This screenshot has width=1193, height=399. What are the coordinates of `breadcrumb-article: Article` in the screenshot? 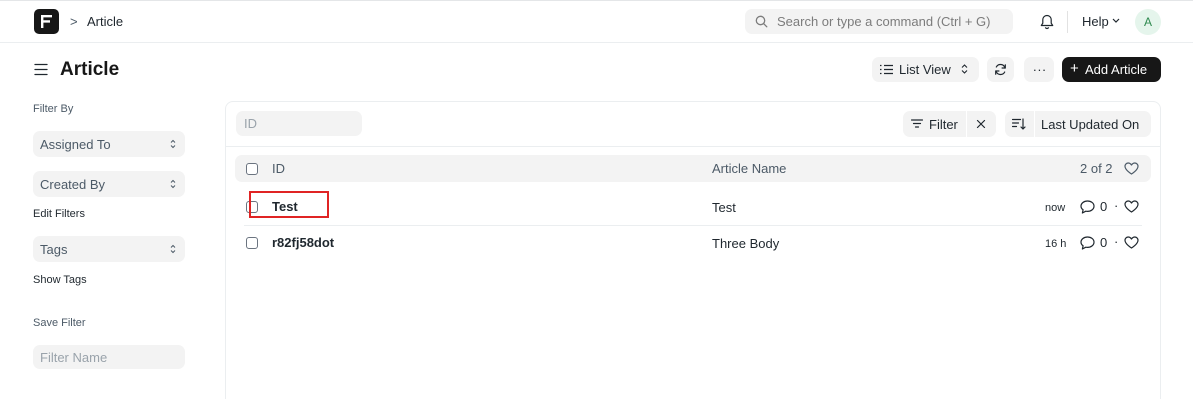 It's located at (105, 21).